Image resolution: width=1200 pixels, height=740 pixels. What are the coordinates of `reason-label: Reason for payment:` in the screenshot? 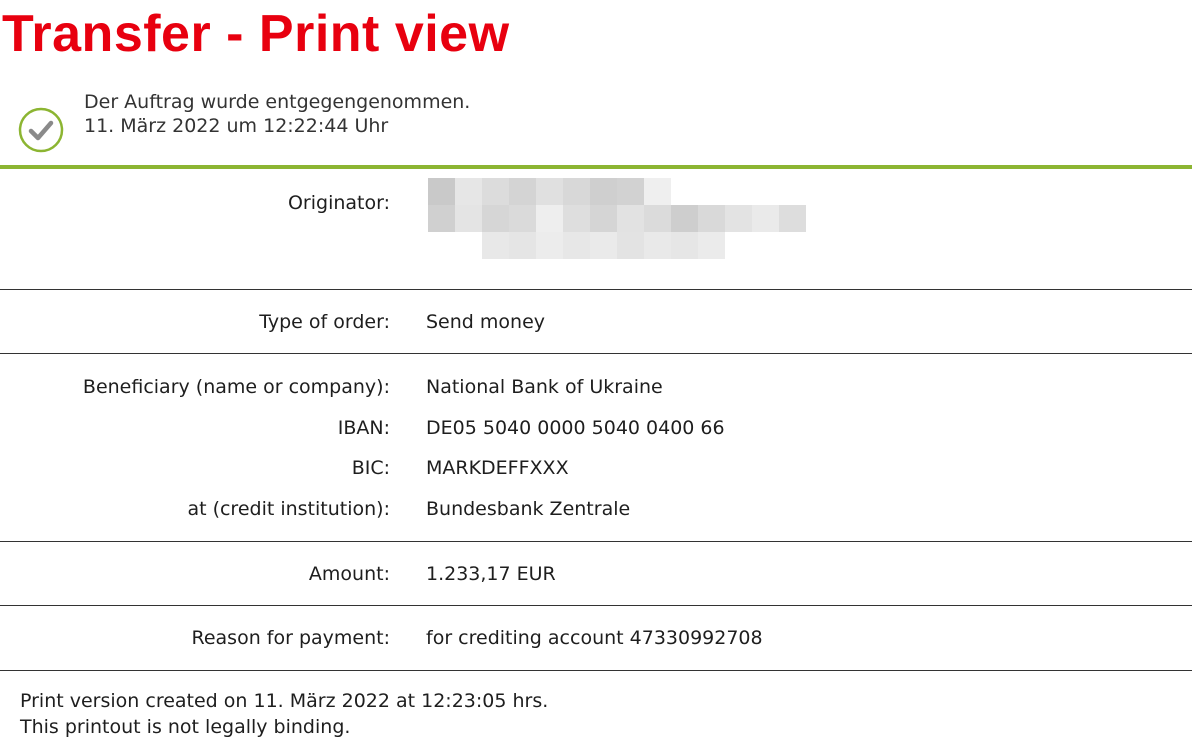 It's located at (291, 638).